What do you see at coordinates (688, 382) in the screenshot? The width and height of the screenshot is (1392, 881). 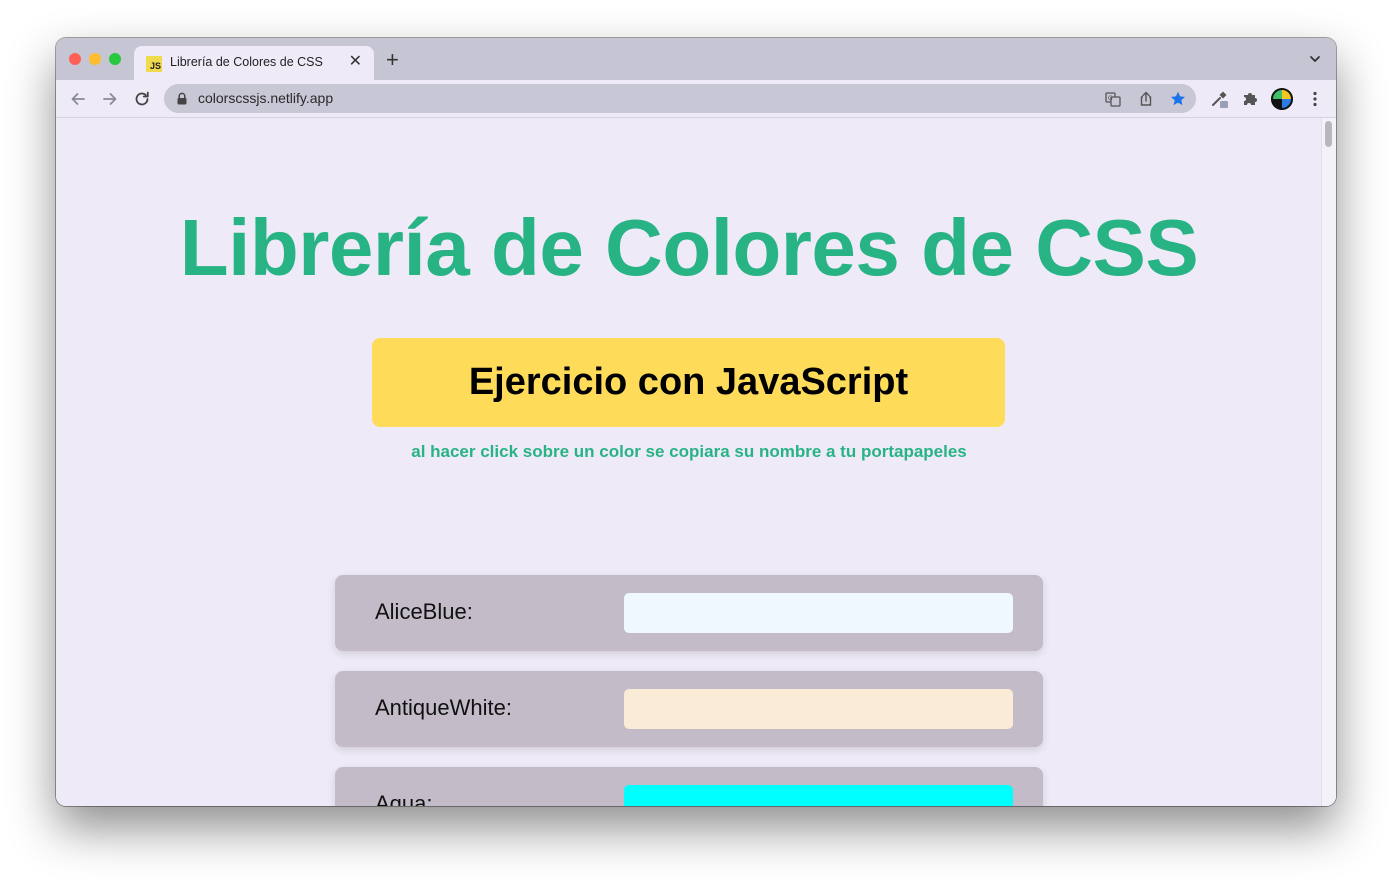 I see `javascript-exercise-button: Ejercicio con JavaScript` at bounding box center [688, 382].